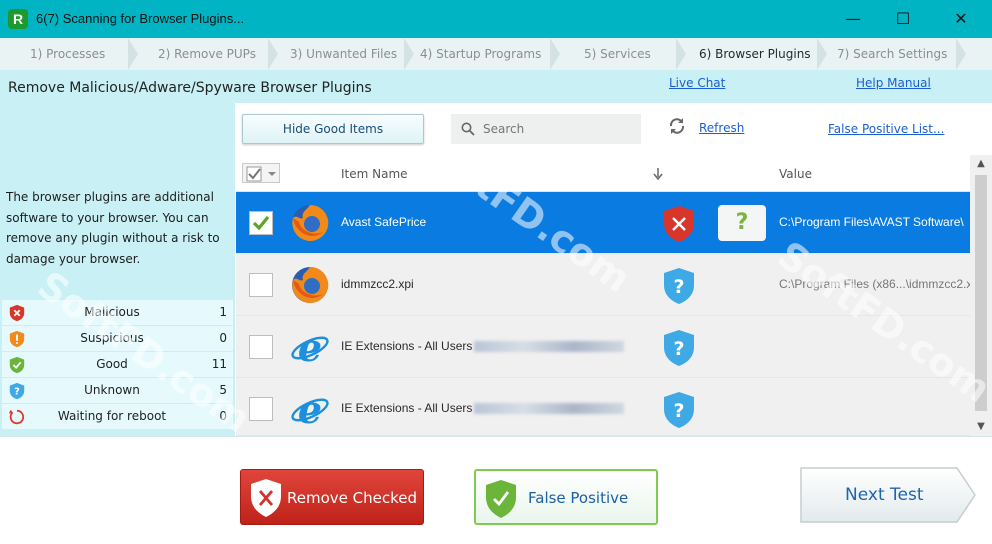  What do you see at coordinates (468, 129) in the screenshot?
I see `search-icon` at bounding box center [468, 129].